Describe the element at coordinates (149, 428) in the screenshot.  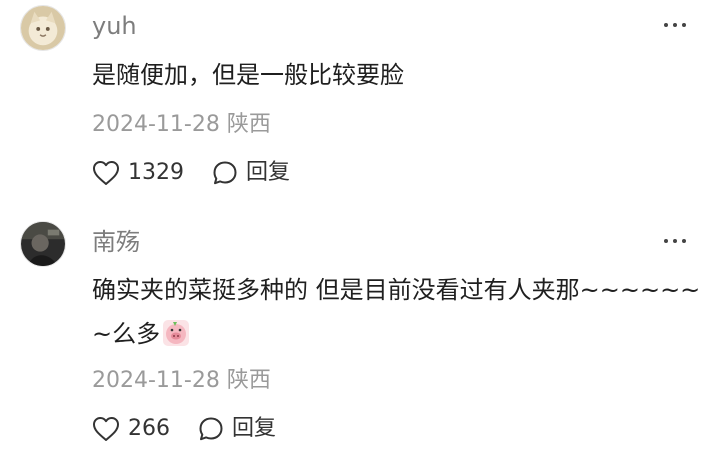
I see `like-count: 266` at that location.